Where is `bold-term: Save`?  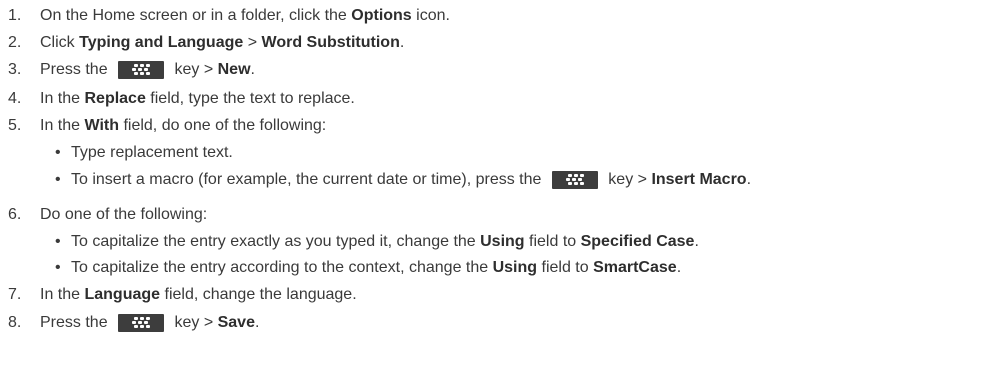
bold-term: Save is located at coordinates (236, 322).